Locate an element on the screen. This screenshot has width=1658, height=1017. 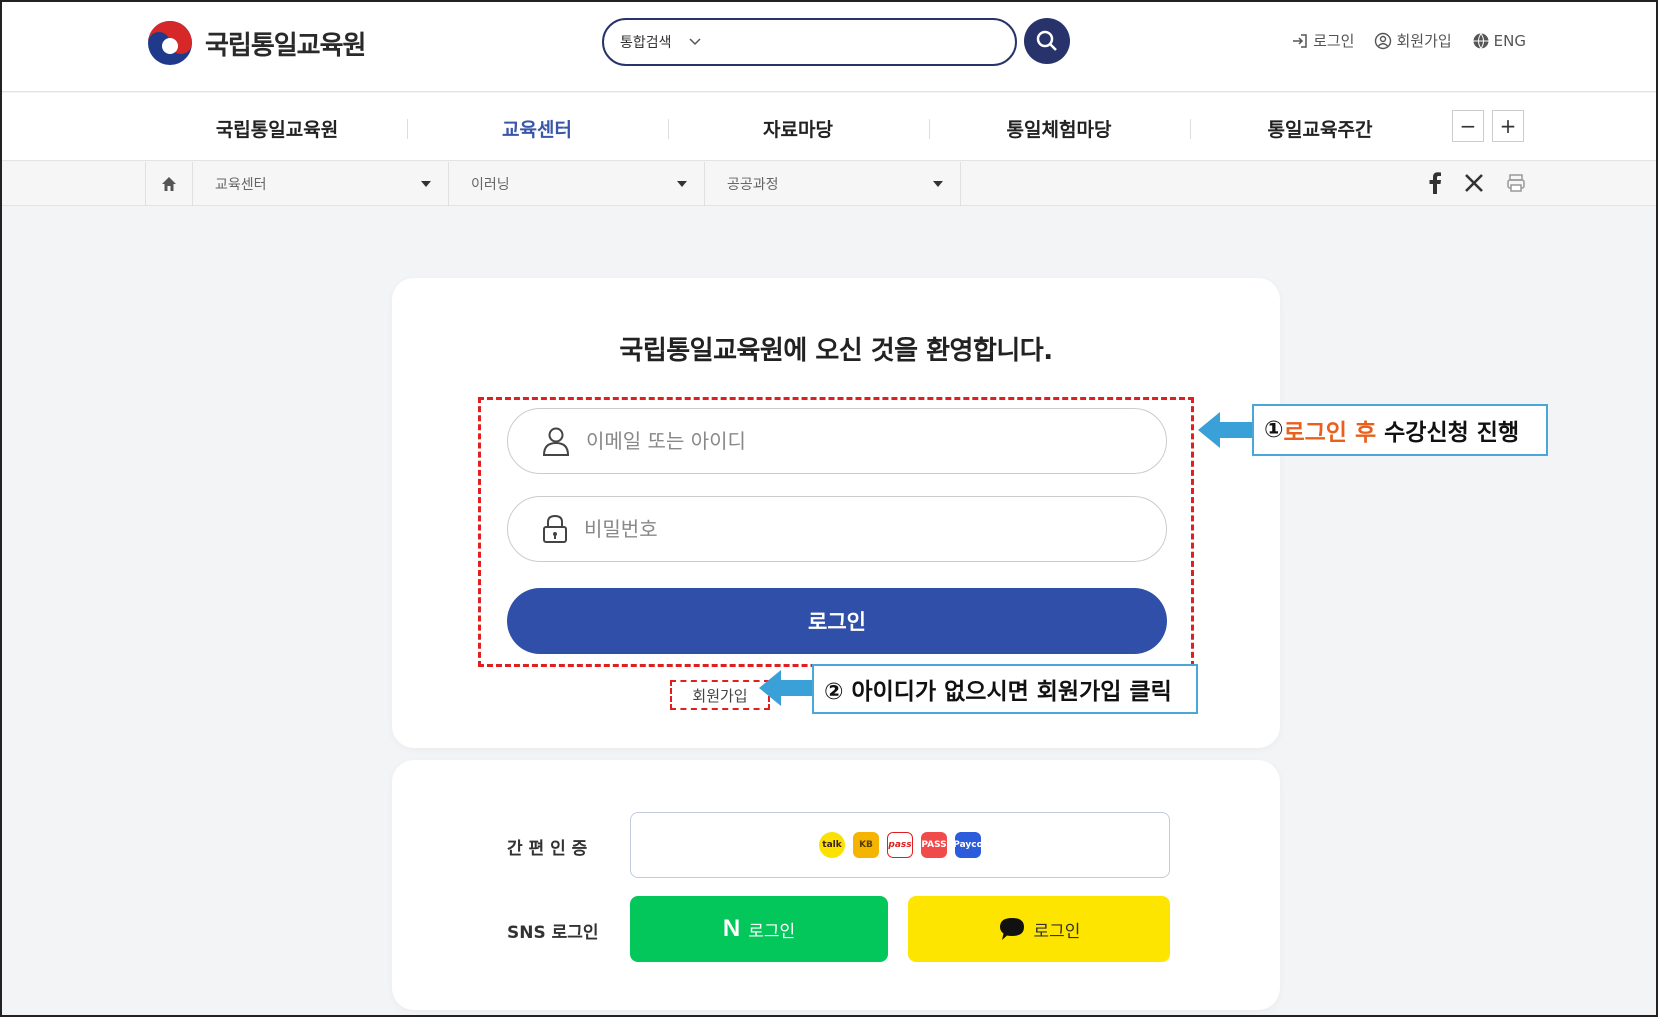
search-category-select: 통합검색 is located at coordinates (661, 42).